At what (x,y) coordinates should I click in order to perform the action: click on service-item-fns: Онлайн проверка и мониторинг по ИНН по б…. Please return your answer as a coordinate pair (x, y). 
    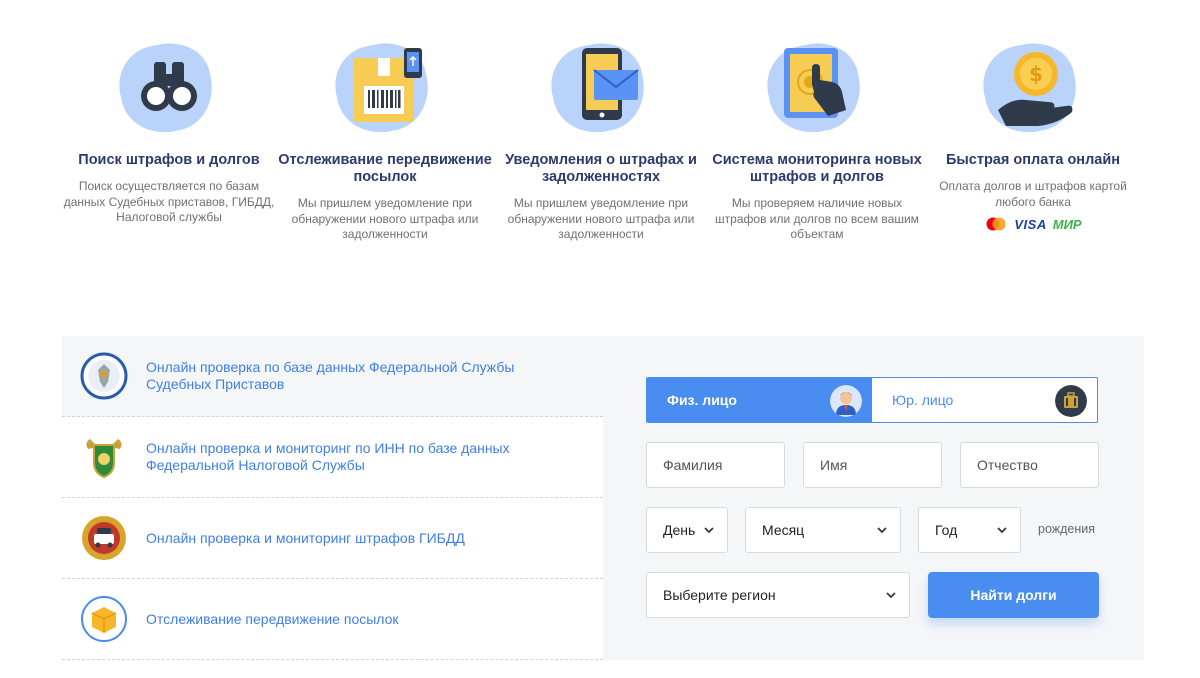
    Looking at the image, I should click on (332, 457).